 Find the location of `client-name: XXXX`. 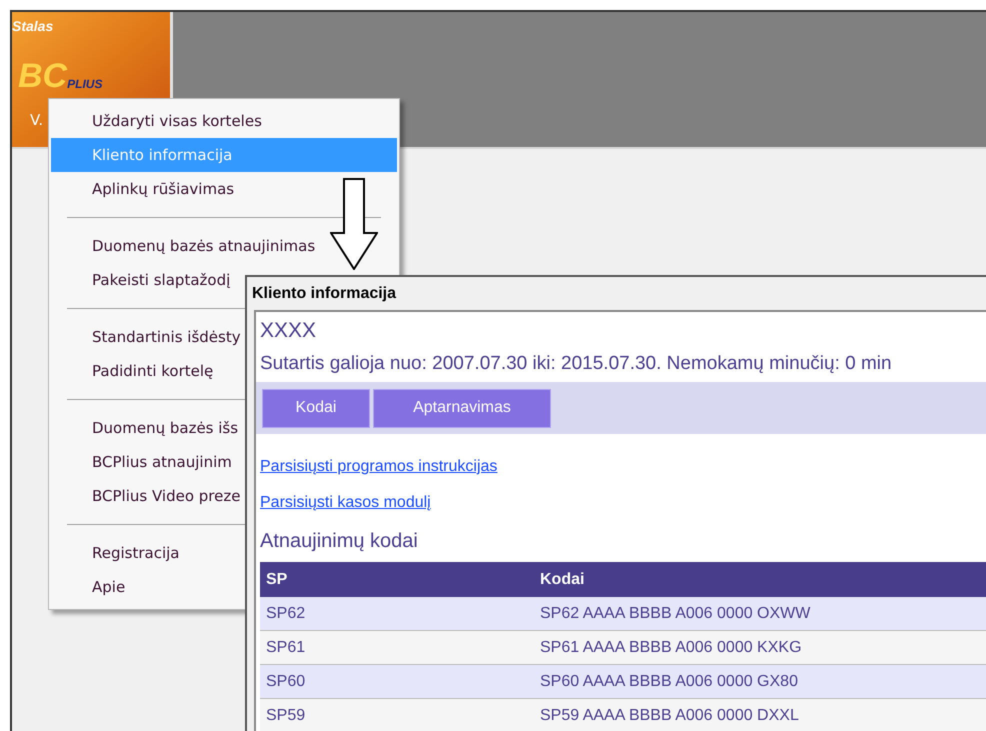

client-name: XXXX is located at coordinates (288, 331).